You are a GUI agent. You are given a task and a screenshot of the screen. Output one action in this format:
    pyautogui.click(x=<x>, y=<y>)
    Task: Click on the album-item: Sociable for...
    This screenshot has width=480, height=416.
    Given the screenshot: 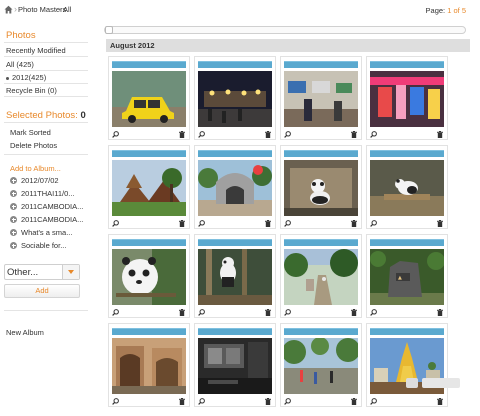 What is the action you would take?
    pyautogui.click(x=38, y=245)
    